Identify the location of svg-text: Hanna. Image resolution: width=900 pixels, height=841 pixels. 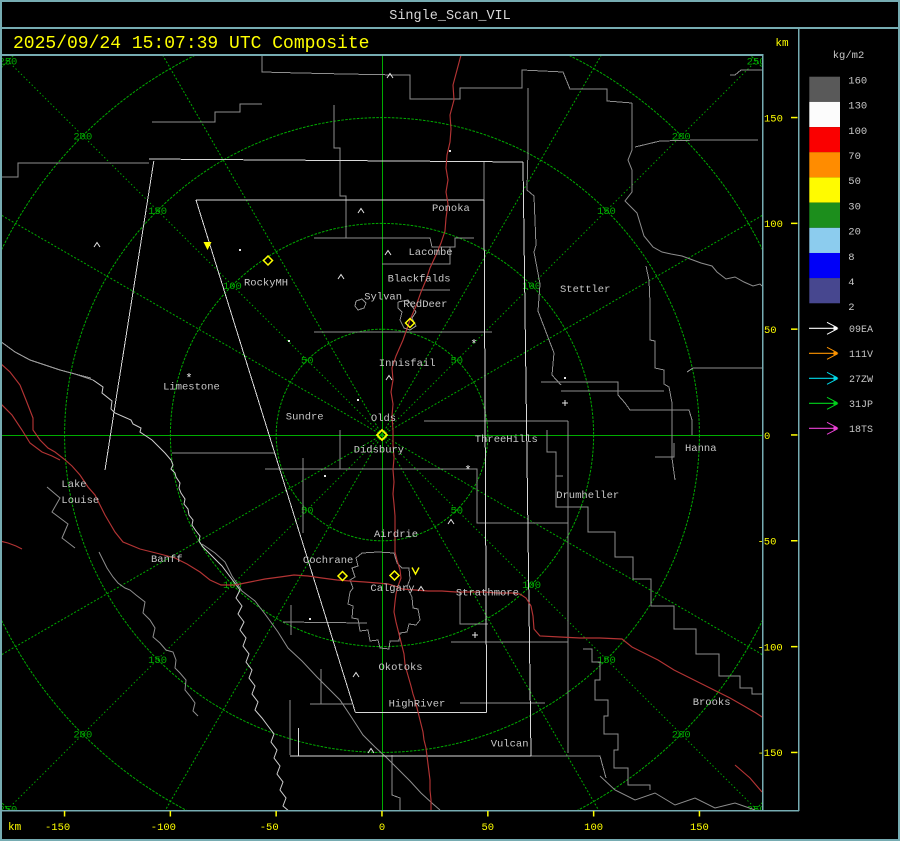
(701, 449).